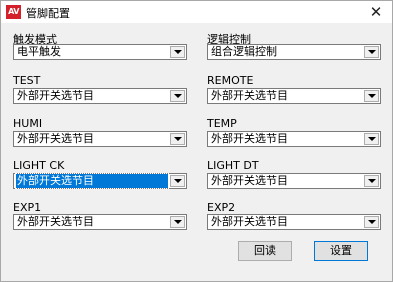  I want to click on exp1-label: EXP1, so click(27, 207).